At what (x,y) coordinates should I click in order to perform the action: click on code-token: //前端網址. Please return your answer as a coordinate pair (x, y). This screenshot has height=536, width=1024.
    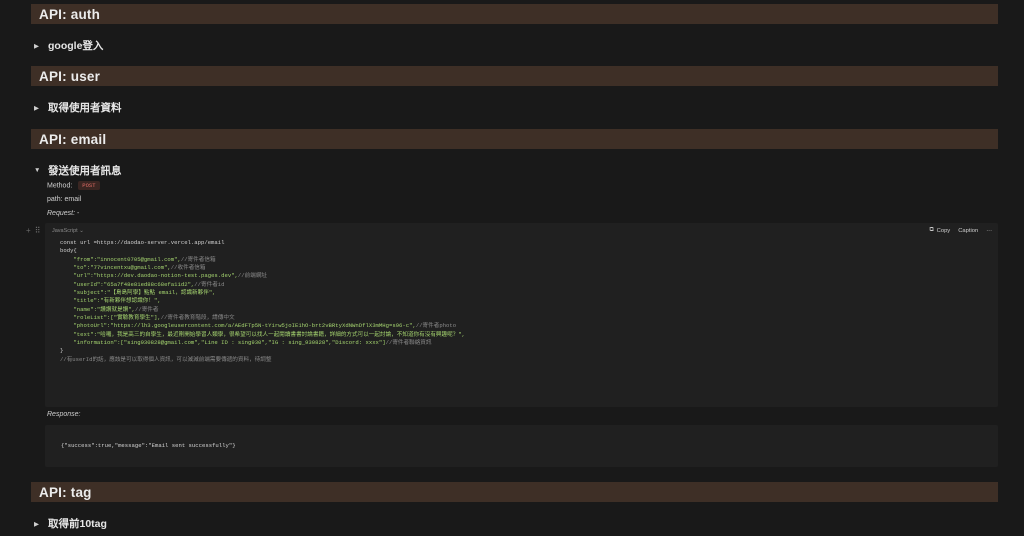
    Looking at the image, I should click on (252, 276).